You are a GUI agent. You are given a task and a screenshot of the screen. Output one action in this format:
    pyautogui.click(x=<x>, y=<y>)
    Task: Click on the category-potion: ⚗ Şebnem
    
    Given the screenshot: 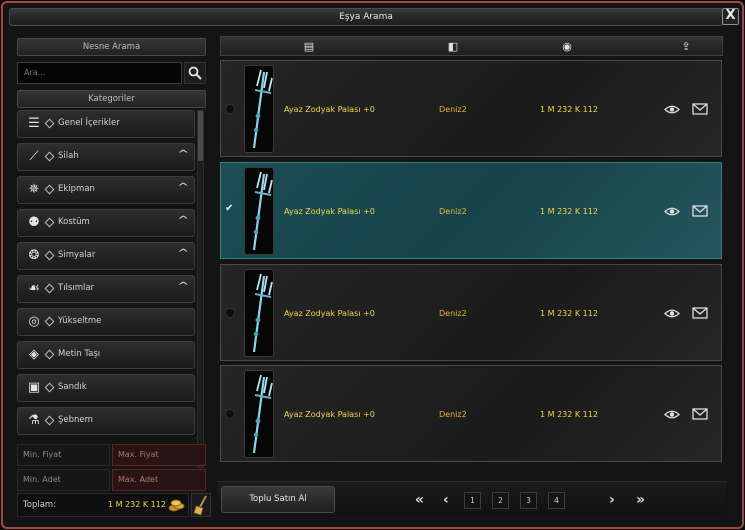 What is the action you would take?
    pyautogui.click(x=106, y=421)
    